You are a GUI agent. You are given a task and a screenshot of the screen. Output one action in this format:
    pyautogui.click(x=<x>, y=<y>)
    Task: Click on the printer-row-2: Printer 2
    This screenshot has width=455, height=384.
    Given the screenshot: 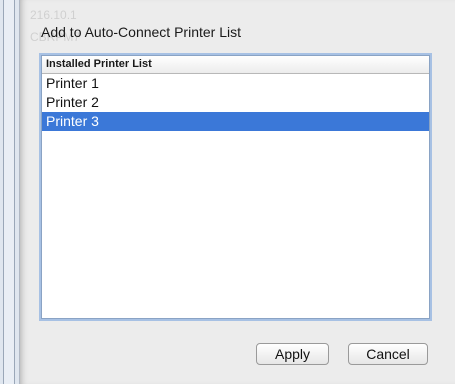 What is the action you would take?
    pyautogui.click(x=235, y=102)
    